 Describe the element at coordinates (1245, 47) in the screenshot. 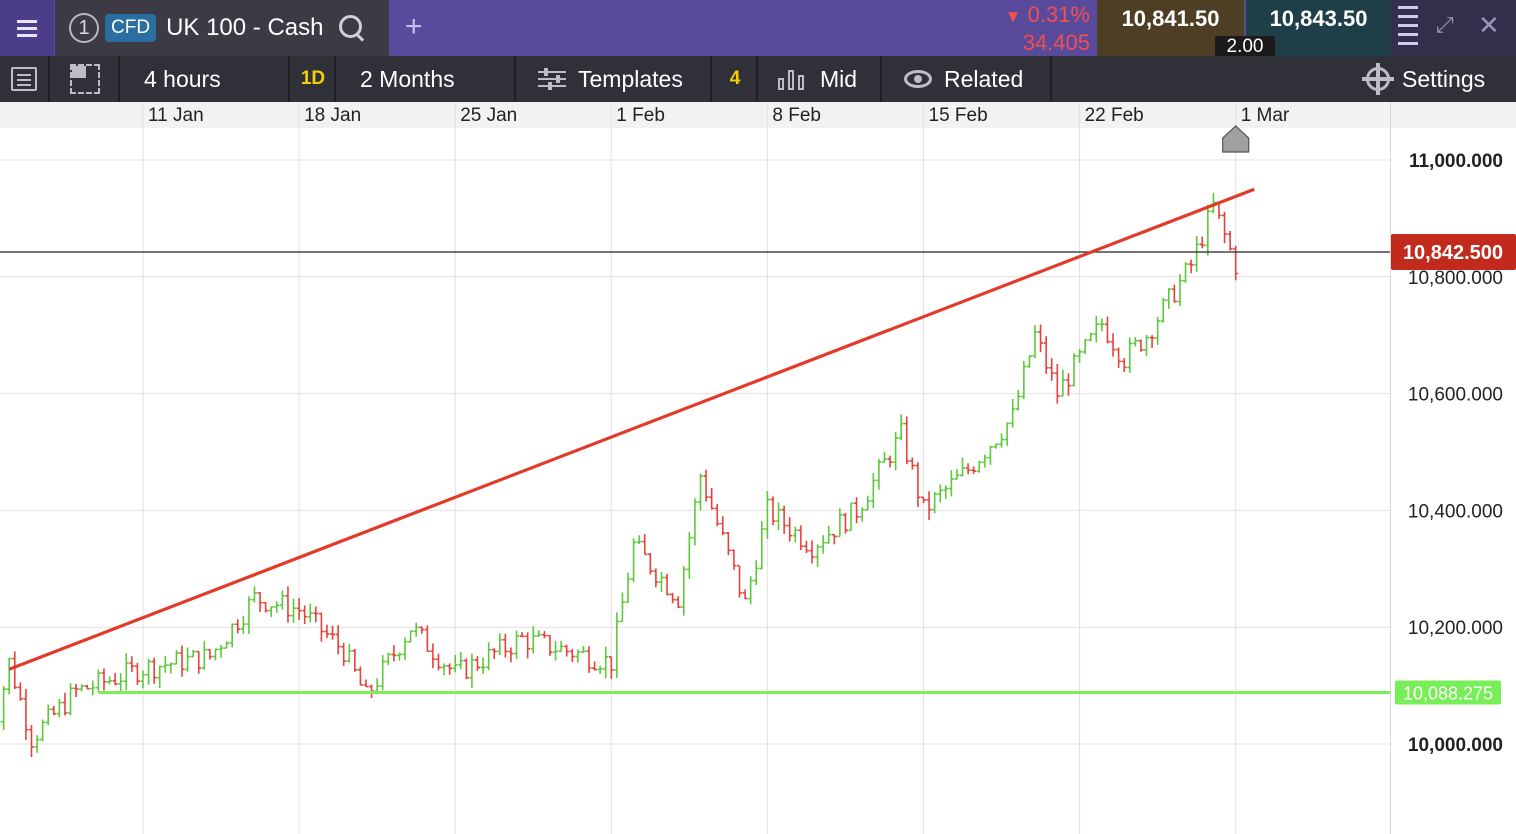

I see `spread-value: 2.00` at that location.